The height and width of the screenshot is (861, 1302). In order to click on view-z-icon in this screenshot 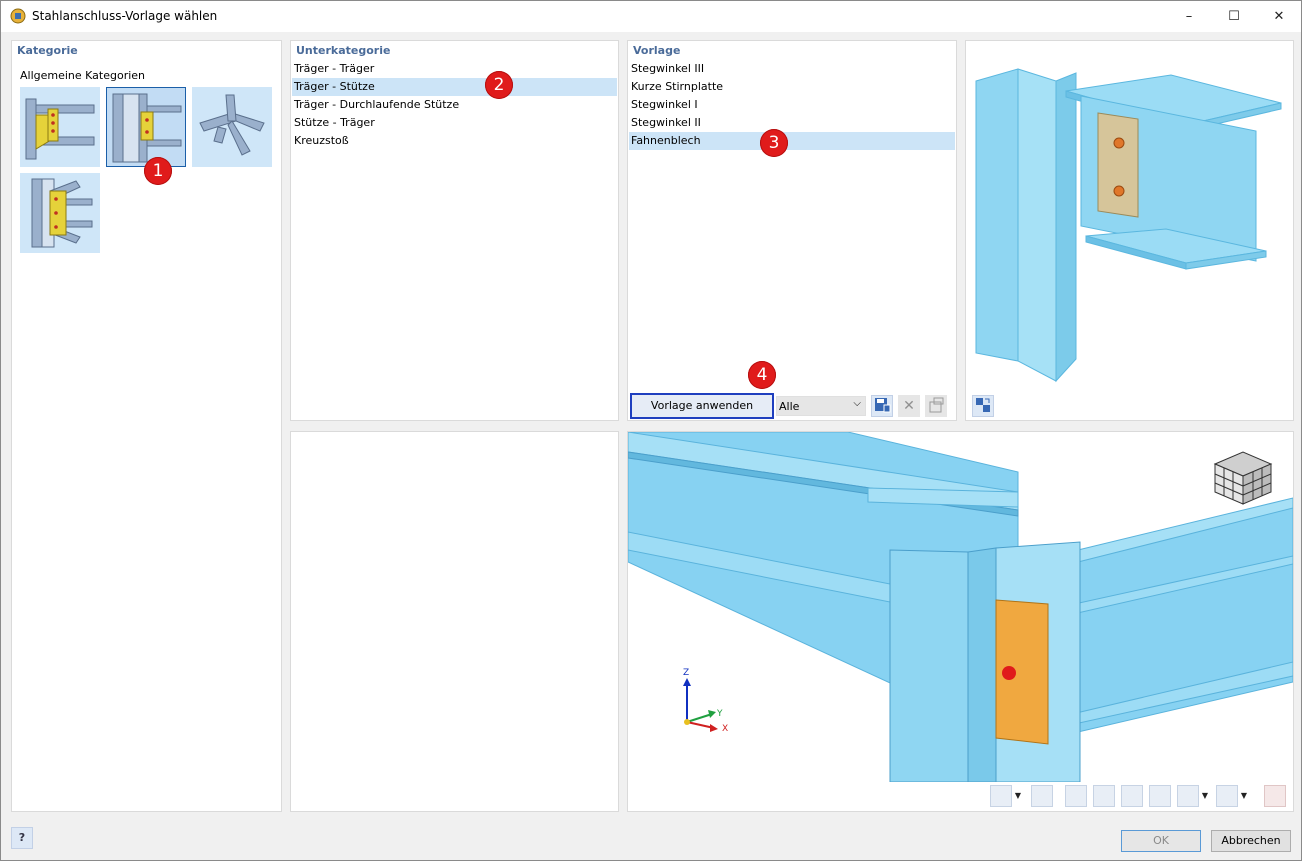, I will do `click(1132, 796)`.